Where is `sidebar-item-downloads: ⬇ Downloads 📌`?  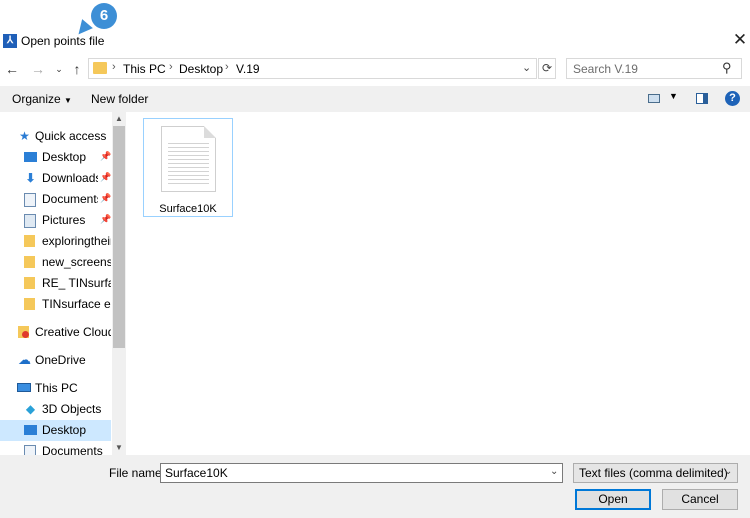 sidebar-item-downloads: ⬇ Downloads 📌 is located at coordinates (55, 178).